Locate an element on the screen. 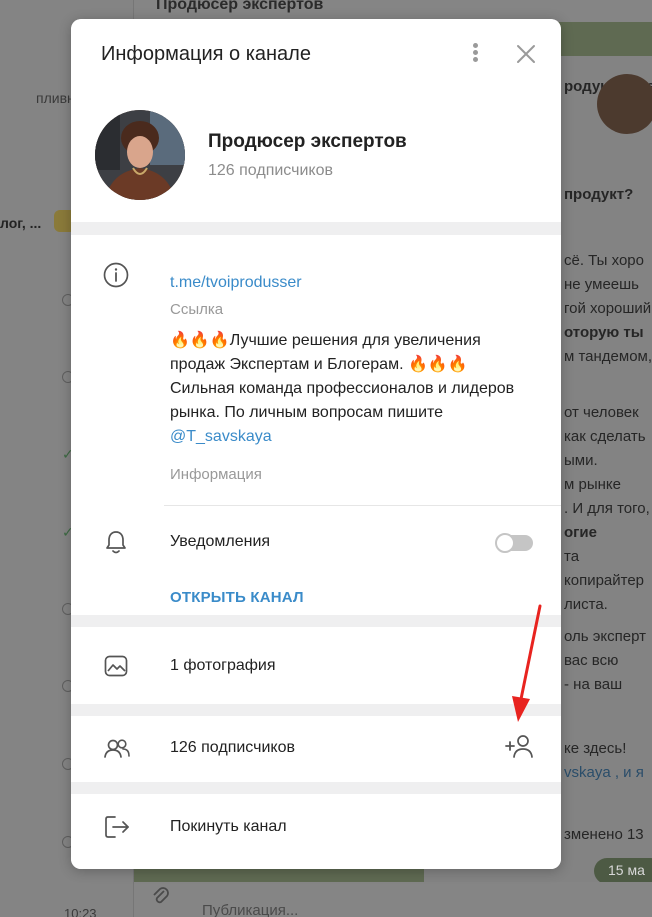 This screenshot has width=652, height=917. subscribers-row: 126 подписчиков is located at coordinates (316, 749).